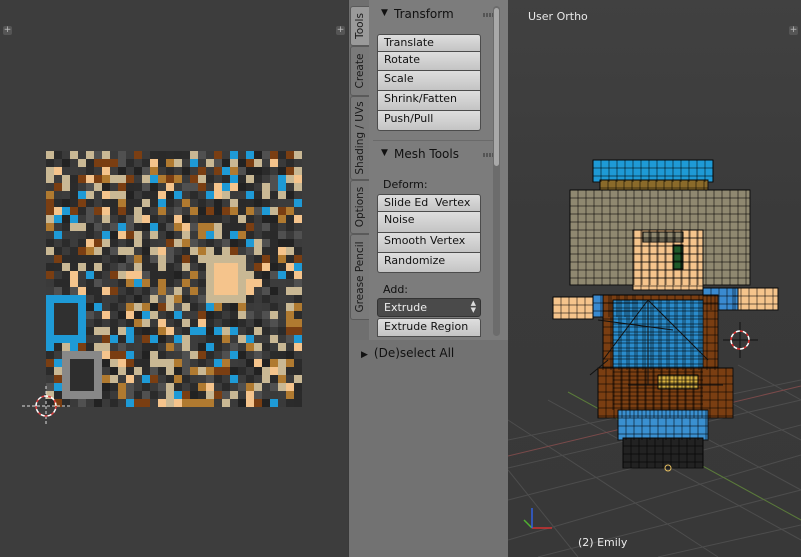 The height and width of the screenshot is (557, 801). I want to click on active-object-label: (2) Emily, so click(603, 542).